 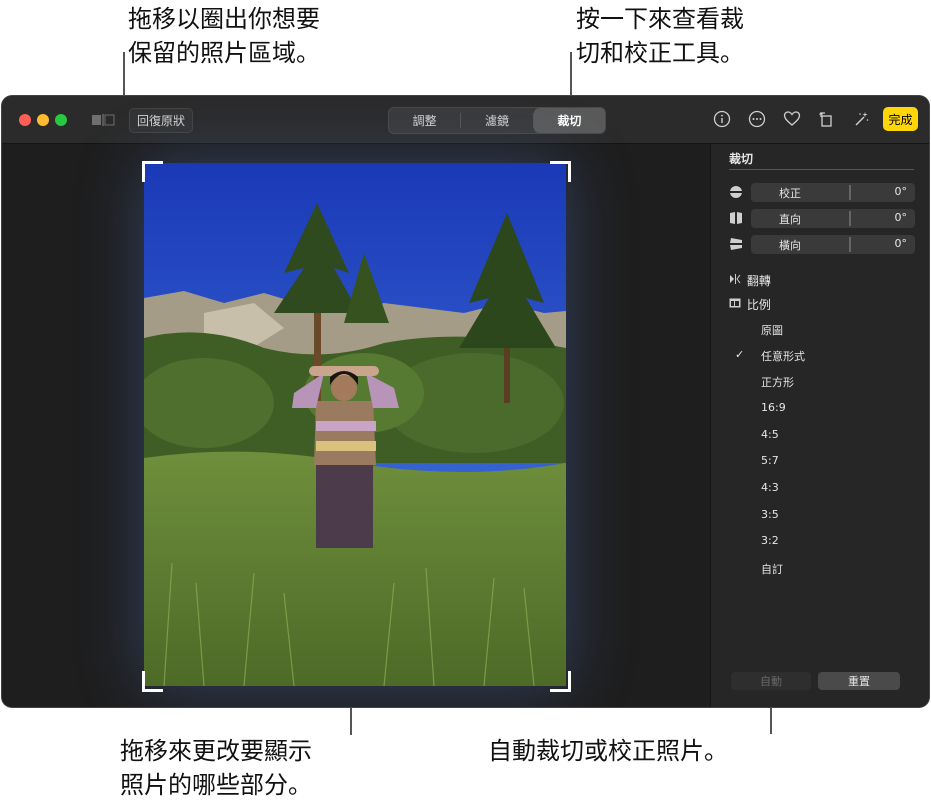 What do you see at coordinates (25, 120) in the screenshot?
I see `close-button` at bounding box center [25, 120].